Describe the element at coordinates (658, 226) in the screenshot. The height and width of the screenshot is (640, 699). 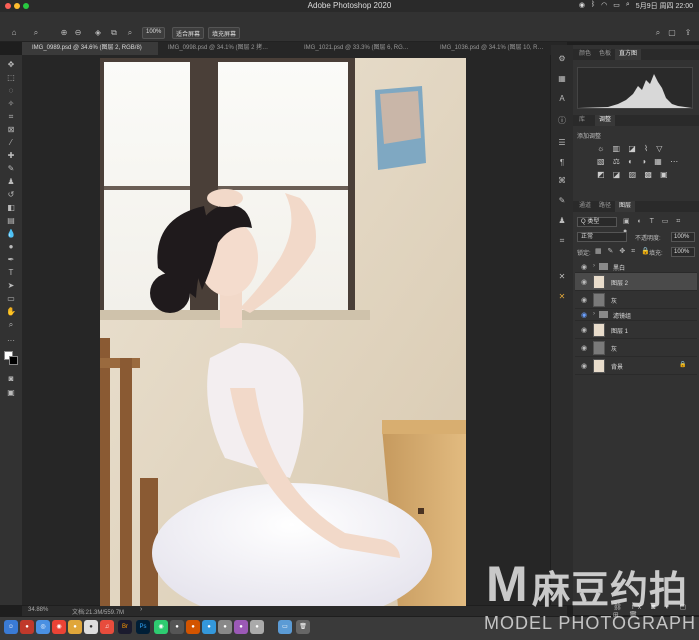
I see `layer-filter-icons: ▣ ◐ T ▭ ⌗ ●` at that location.